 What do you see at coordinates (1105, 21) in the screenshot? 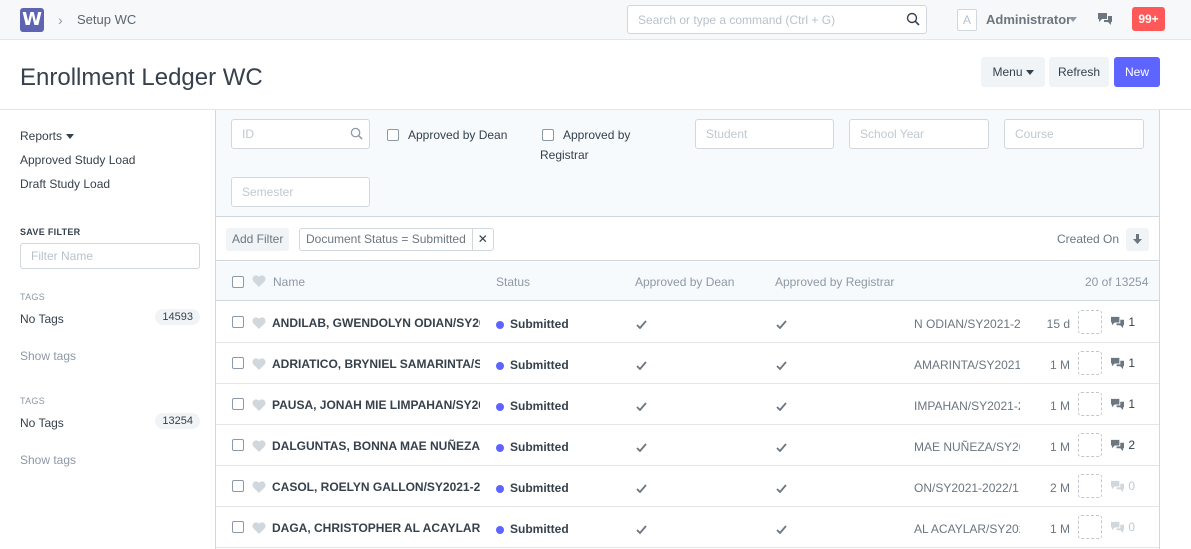
I see `chat-icon` at bounding box center [1105, 21].